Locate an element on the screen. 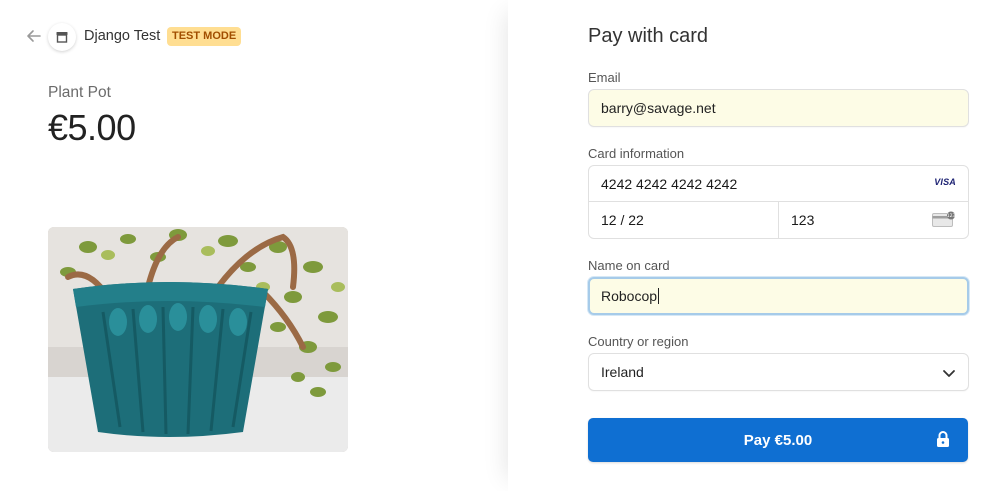 This screenshot has width=986, height=491. pay-button: Pay €5.00 is located at coordinates (778, 440).